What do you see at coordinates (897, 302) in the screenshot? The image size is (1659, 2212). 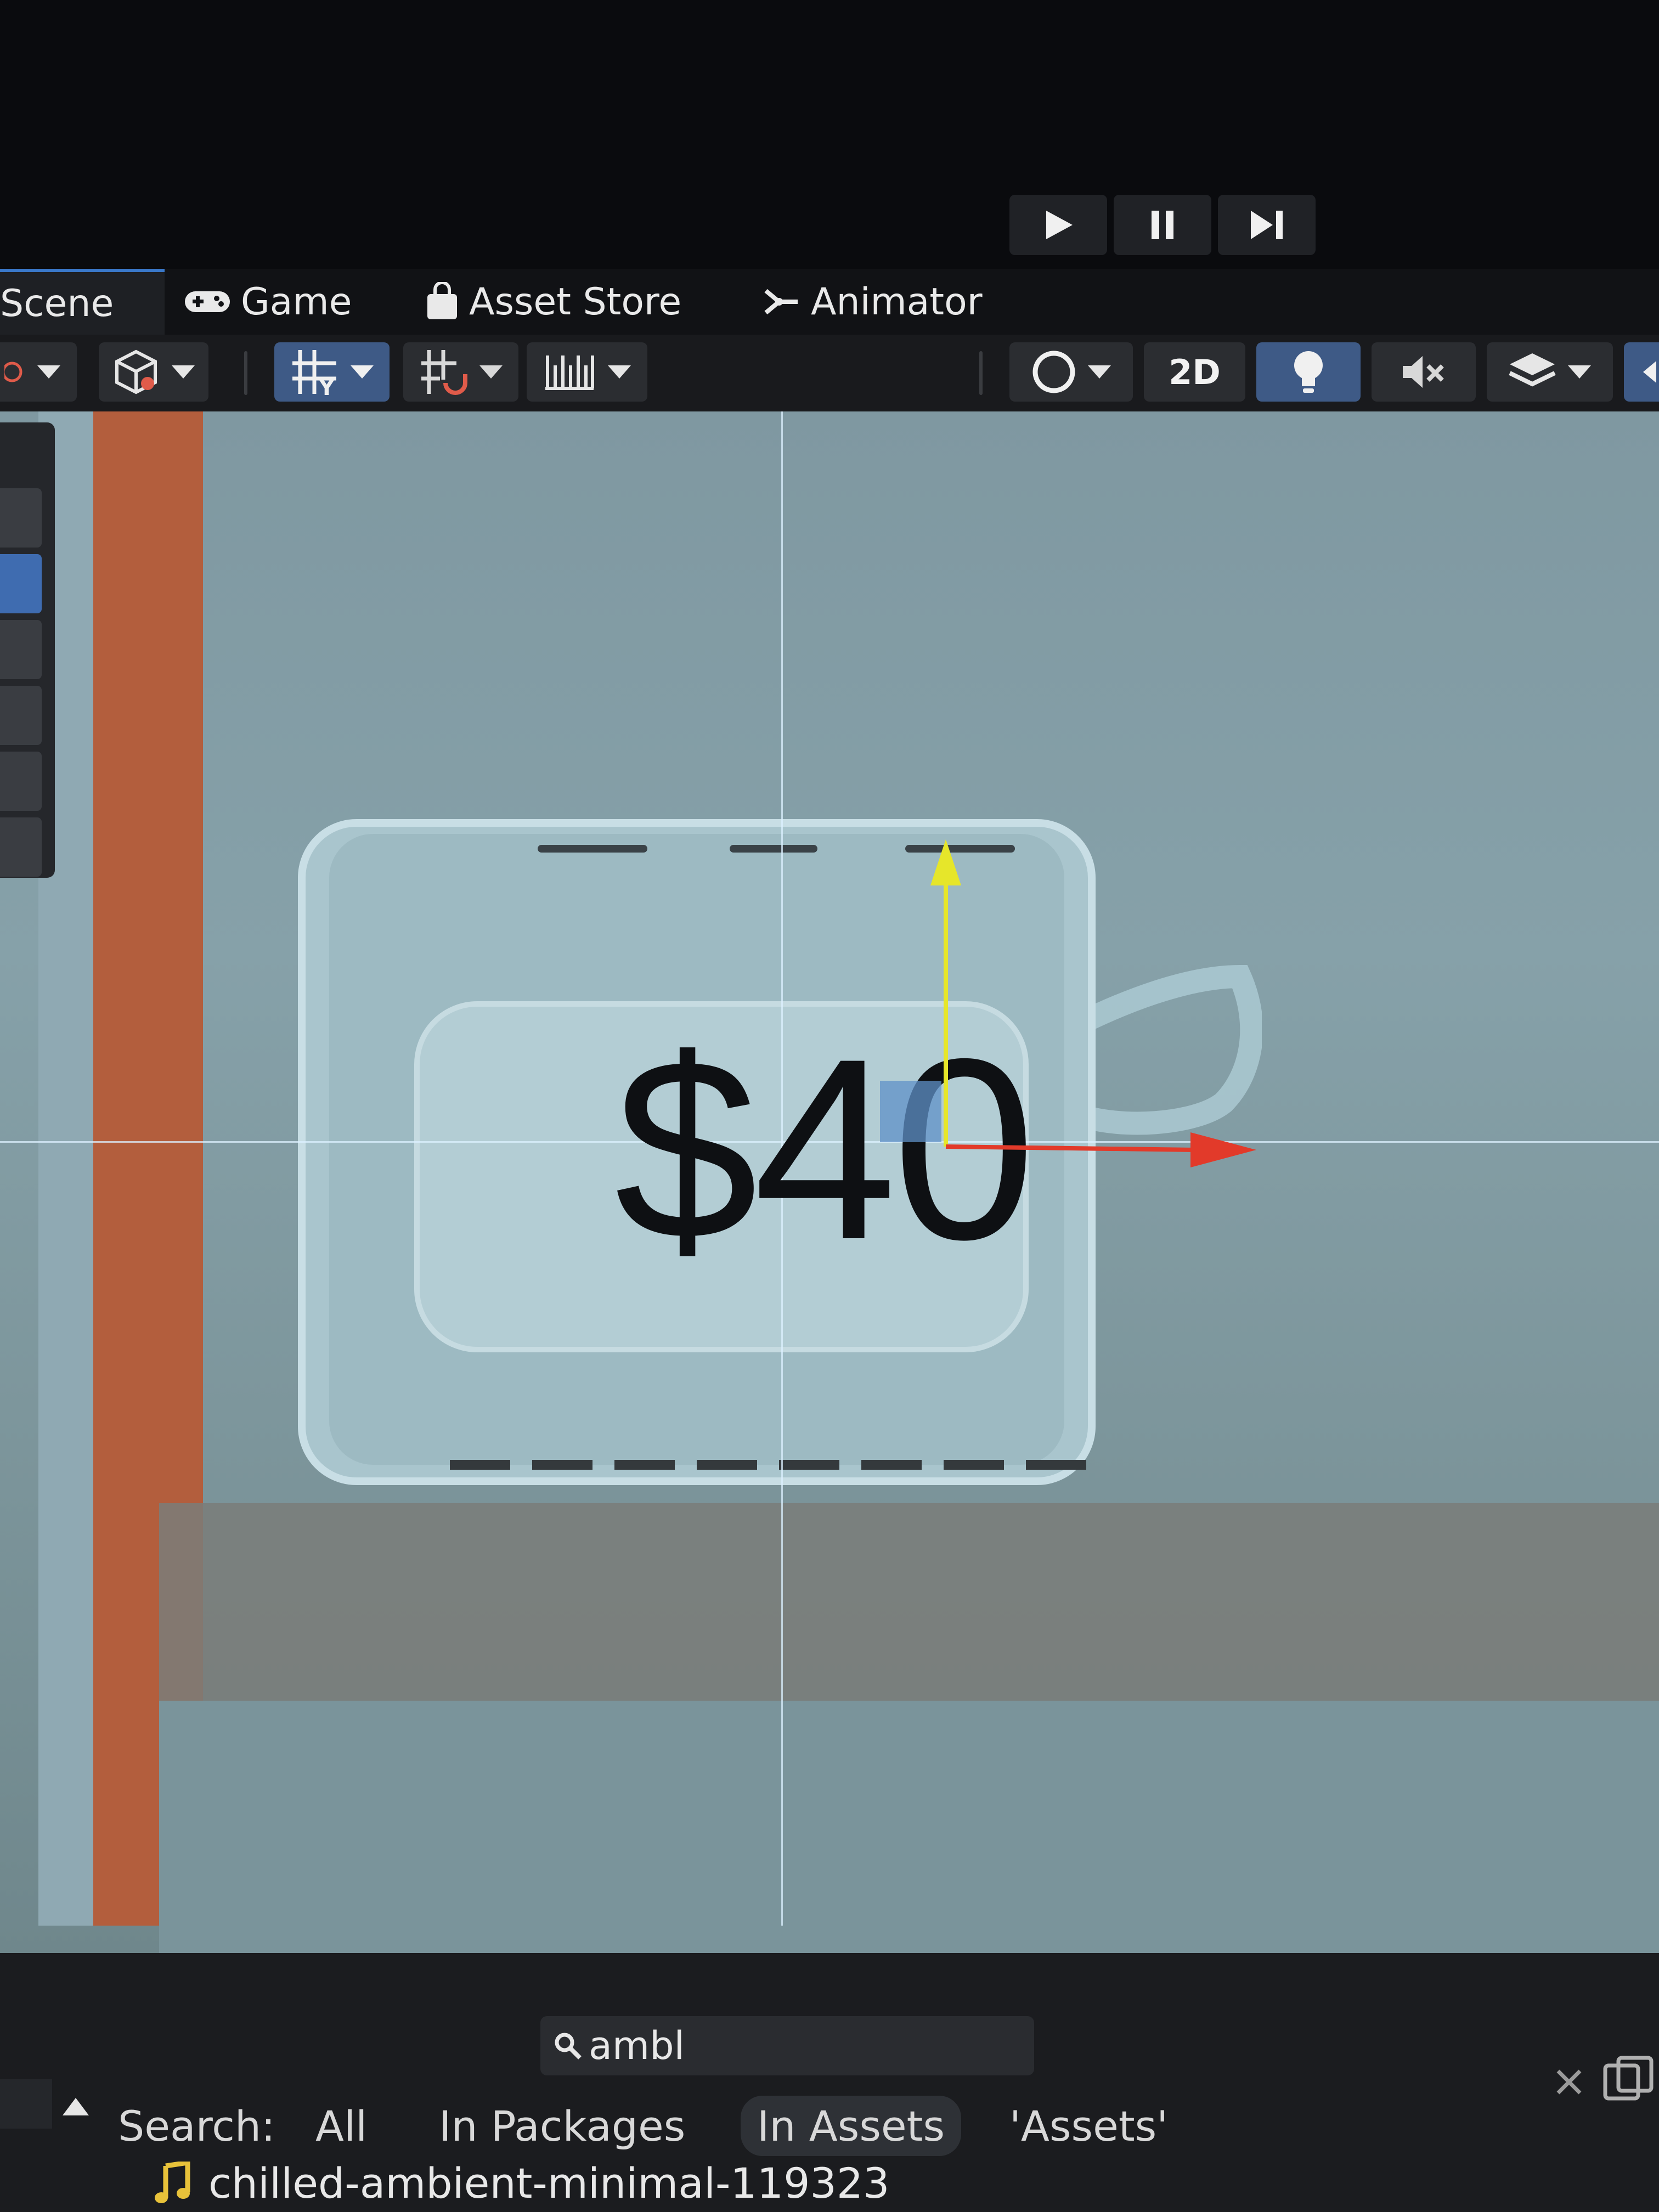 I see `tab-animator-label: Animator` at bounding box center [897, 302].